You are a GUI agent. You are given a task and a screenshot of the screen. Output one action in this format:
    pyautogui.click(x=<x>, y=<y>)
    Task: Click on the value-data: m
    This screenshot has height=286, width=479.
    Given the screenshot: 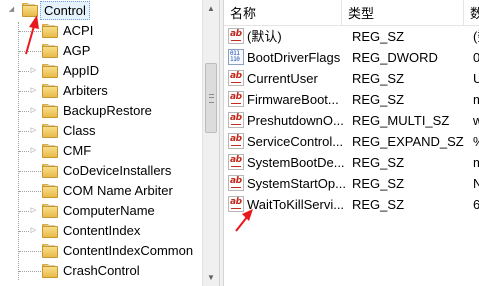 What is the action you would take?
    pyautogui.click(x=476, y=162)
    